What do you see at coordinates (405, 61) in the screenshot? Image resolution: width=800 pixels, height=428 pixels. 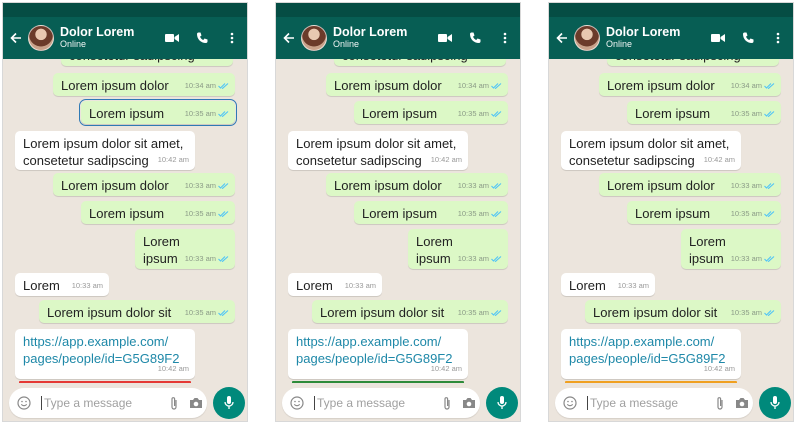 I see `message-text: consetetur sadipscing` at bounding box center [405, 61].